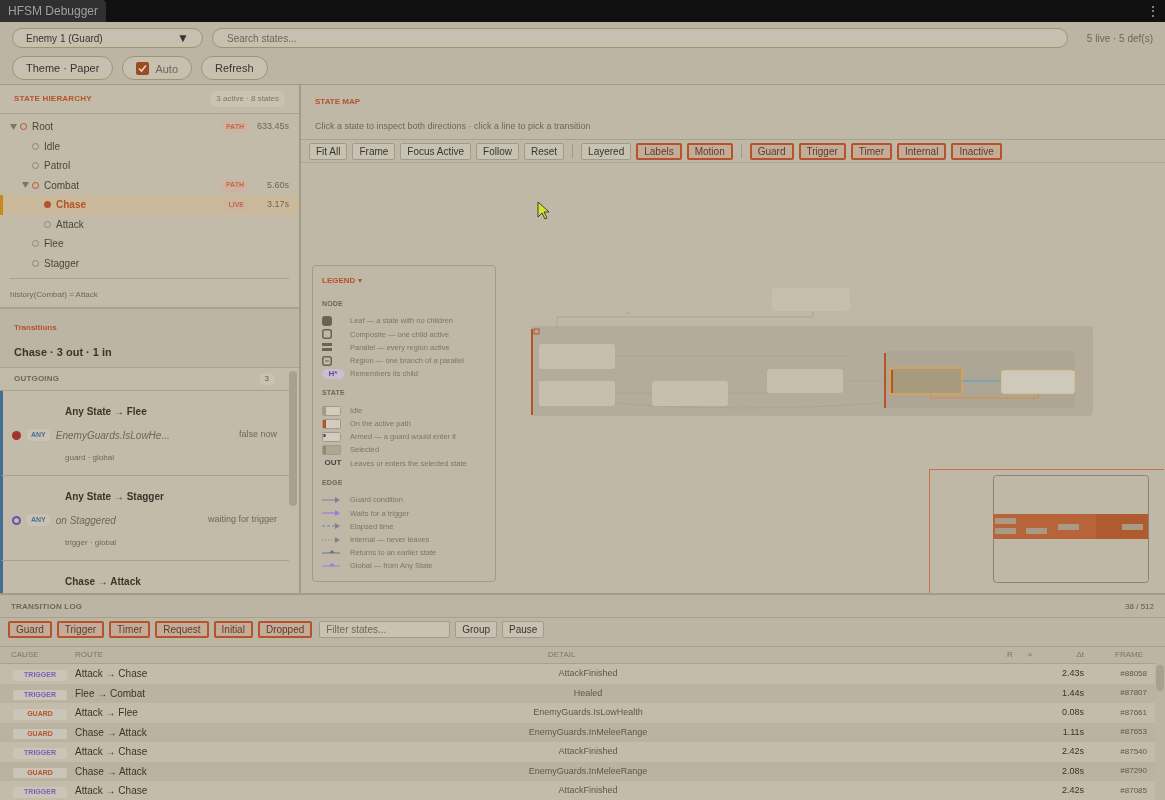 The image size is (1165, 800). I want to click on check-icon, so click(143, 68).